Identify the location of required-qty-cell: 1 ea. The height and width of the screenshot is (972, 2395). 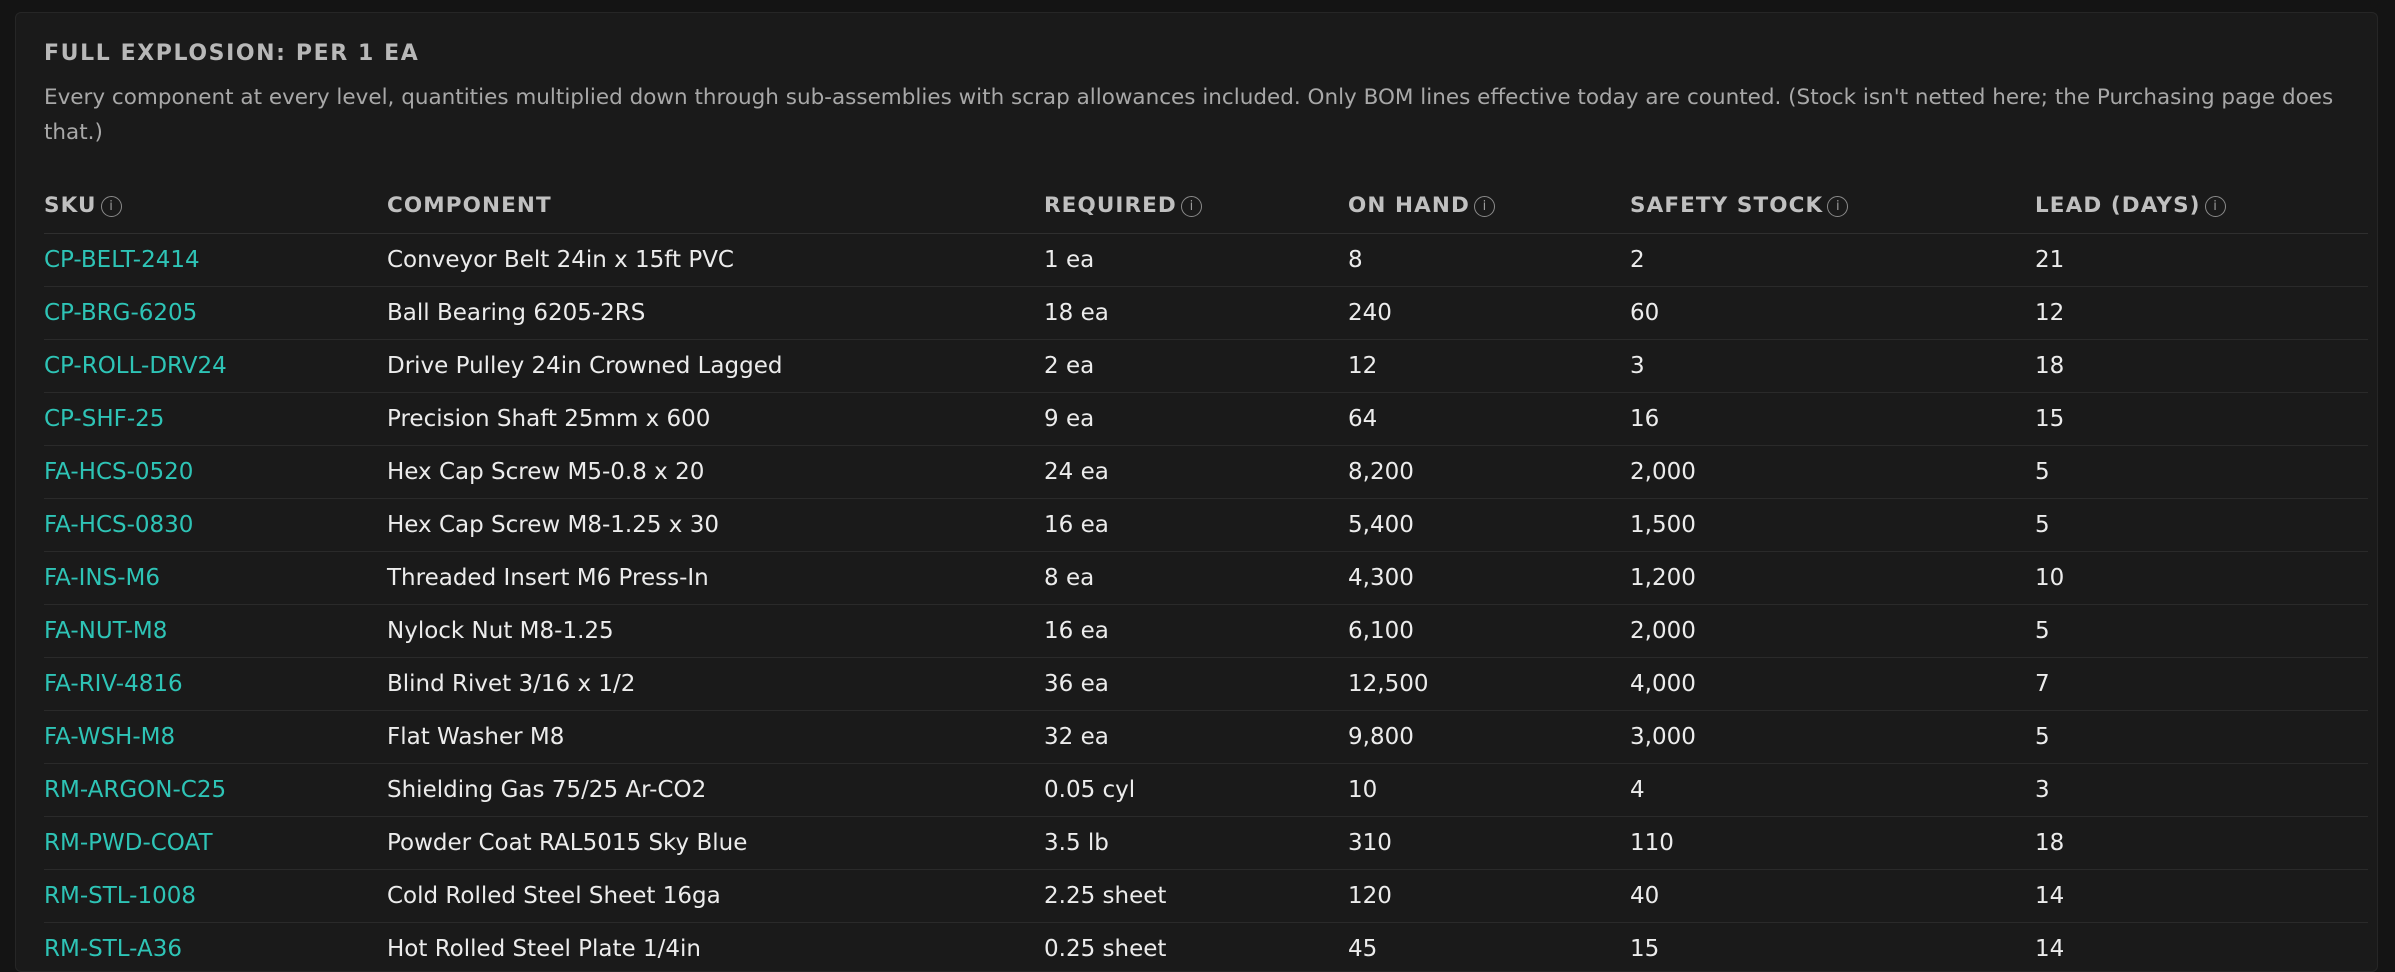
(1196, 260).